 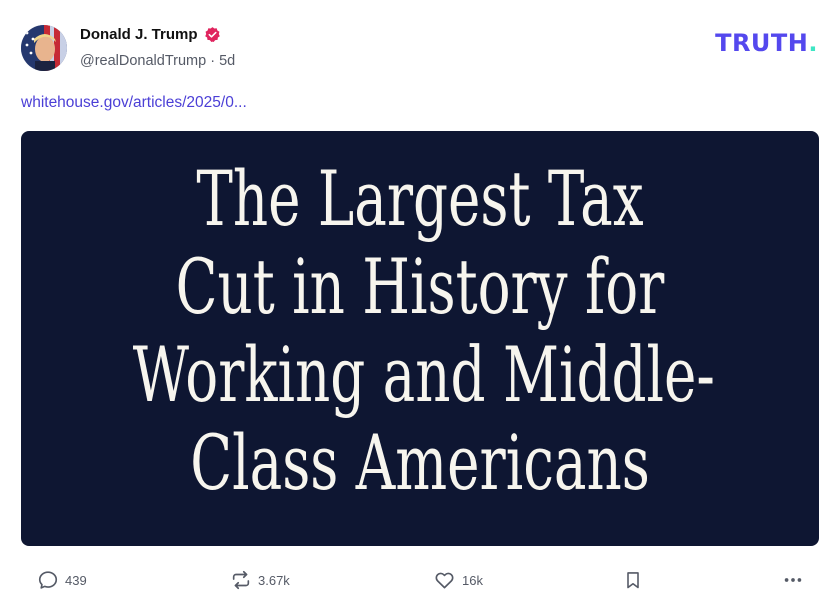 I want to click on brand-text: TRUTH, so click(x=762, y=43).